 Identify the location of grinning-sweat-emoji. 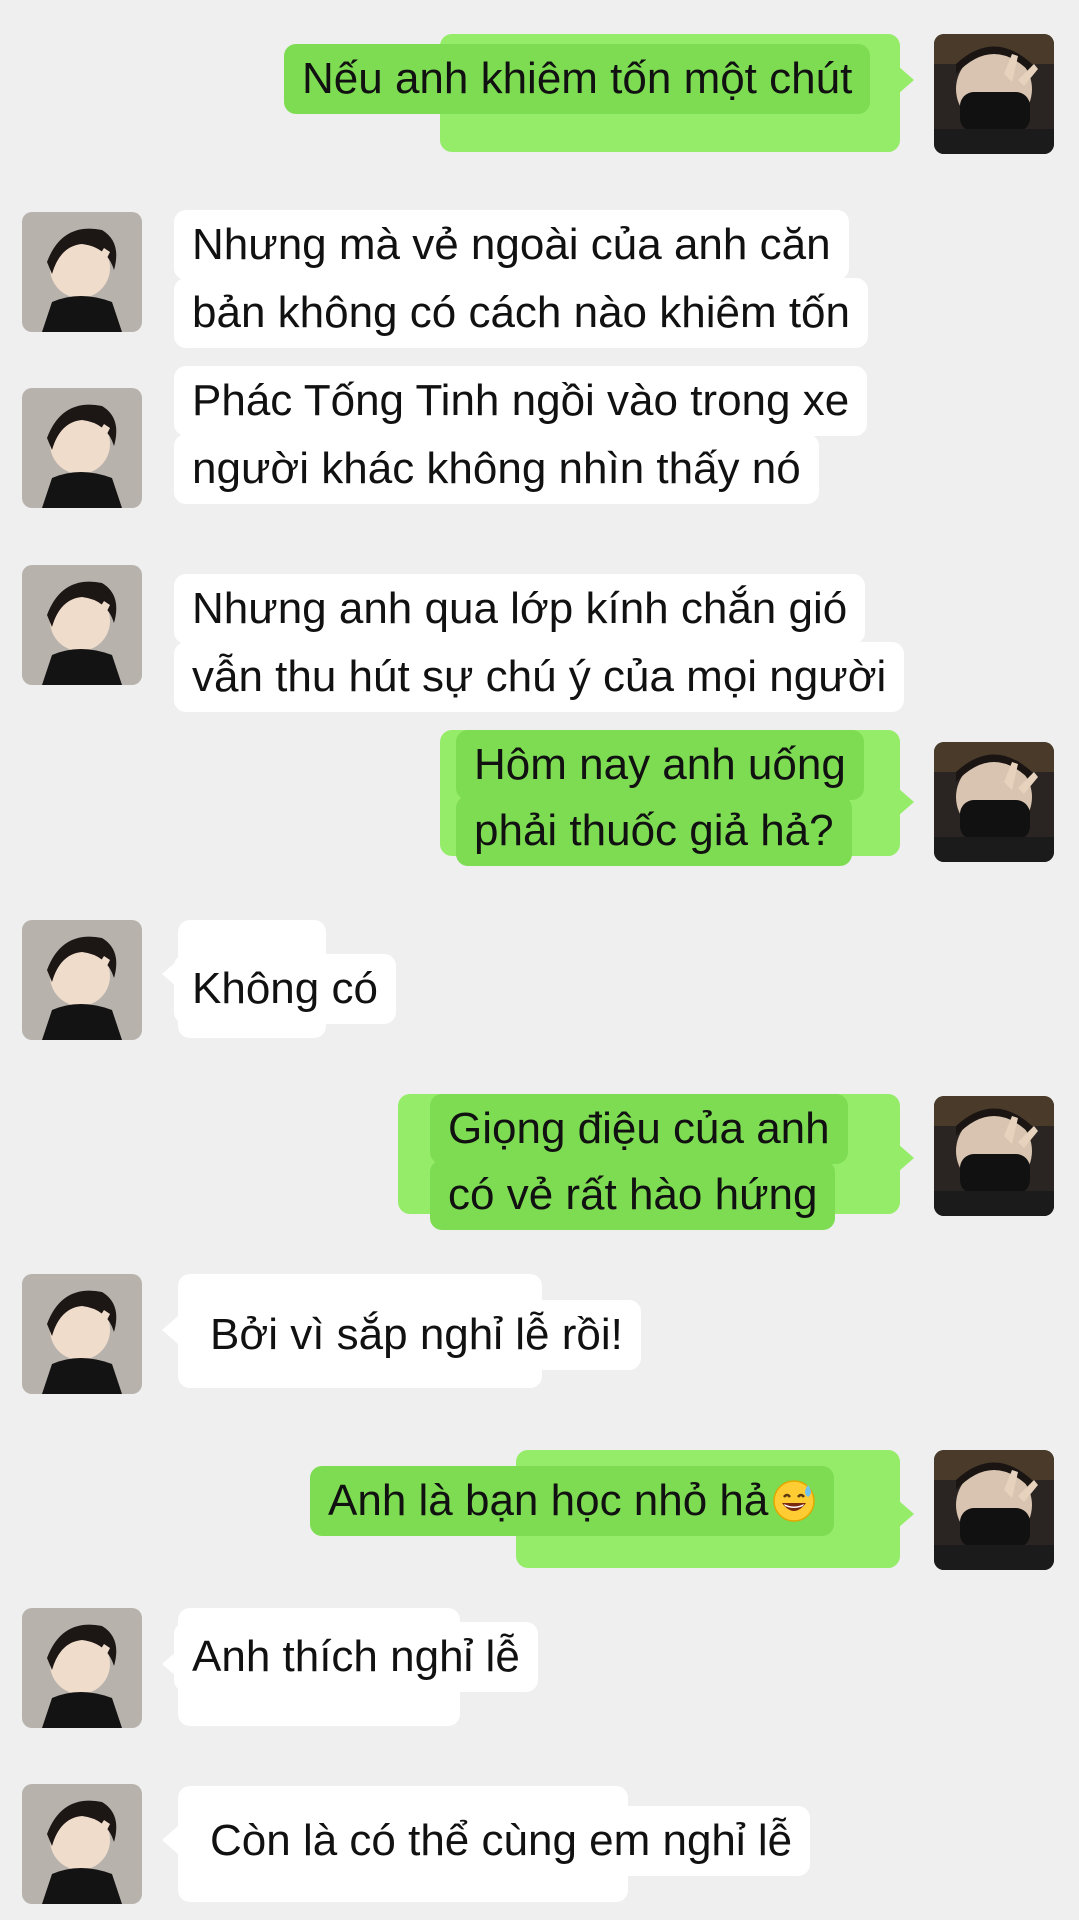
(794, 1498).